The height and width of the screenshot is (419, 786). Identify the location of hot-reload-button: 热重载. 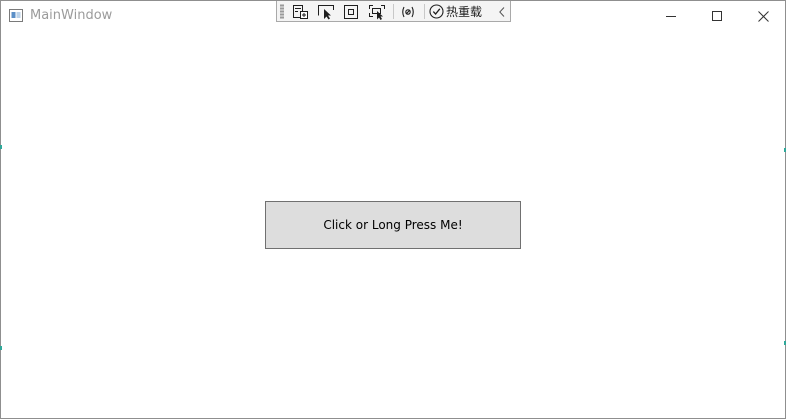
(459, 11).